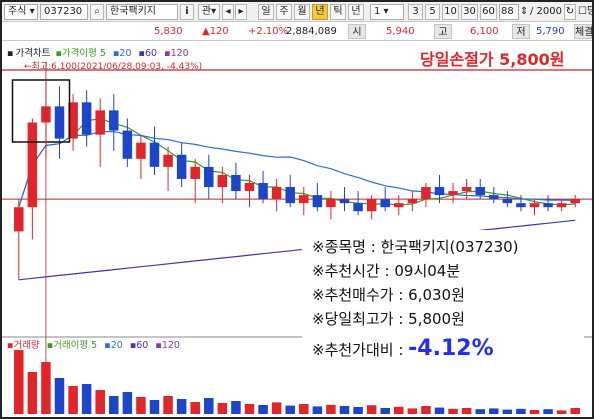 The height and width of the screenshot is (419, 594). I want to click on volume-legend: ▪거래량 ▪거래이평 5 ▪20 ▪60 ▪120, so click(95, 344).